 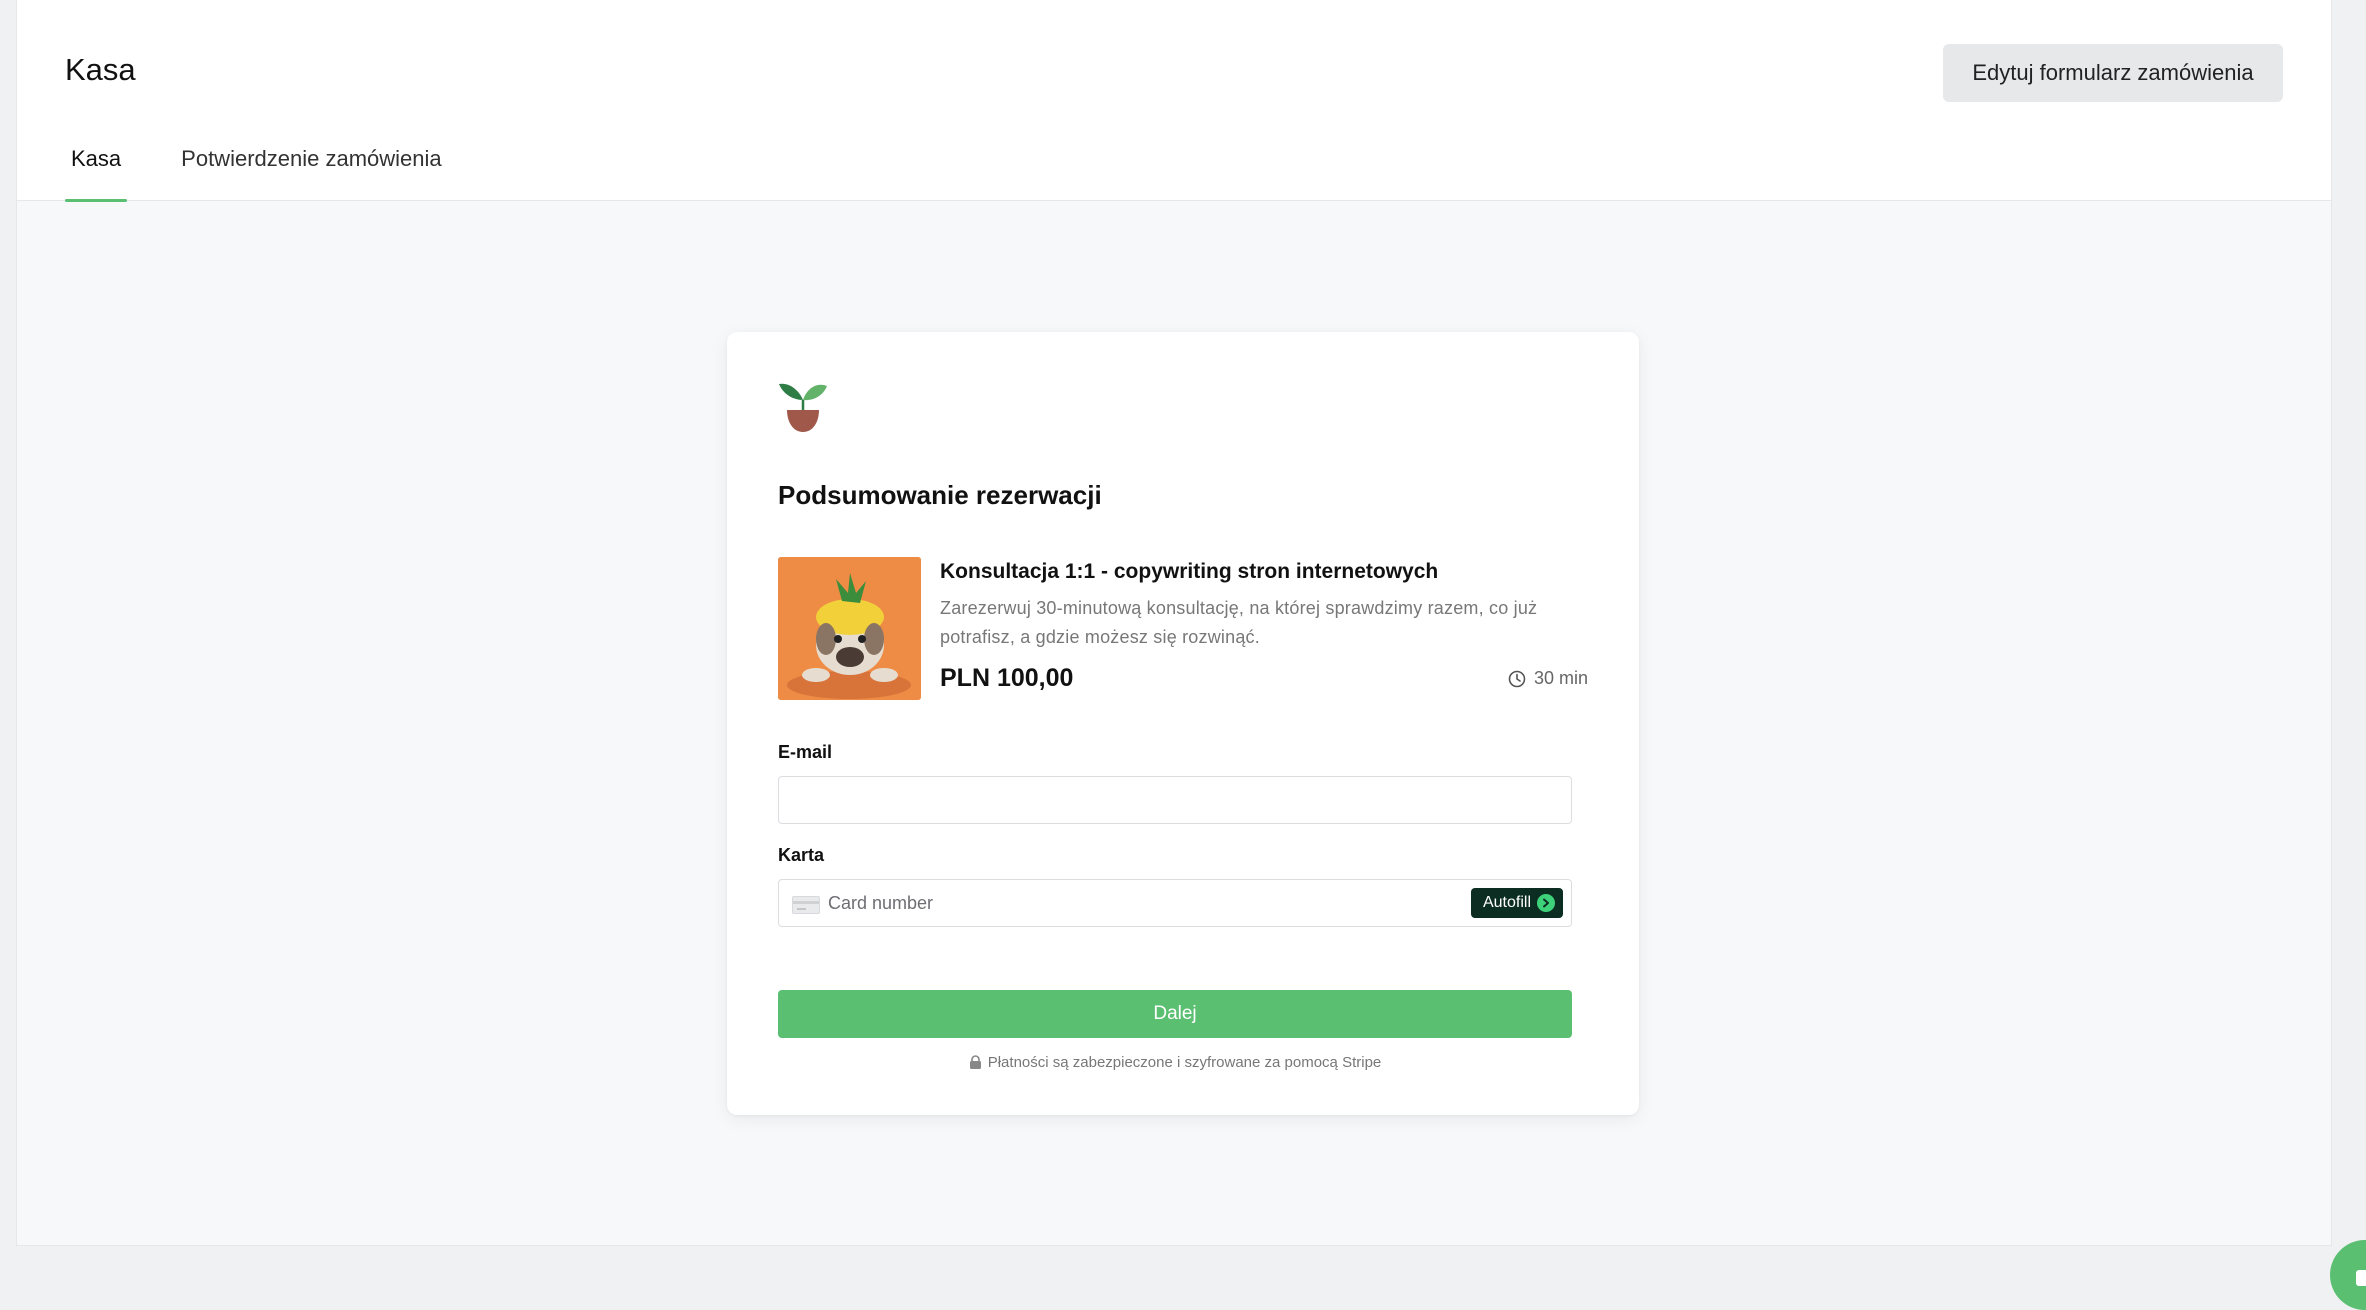 What do you see at coordinates (2113, 73) in the screenshot?
I see `edit-order-form-button: Edytuj formularz zamówienia` at bounding box center [2113, 73].